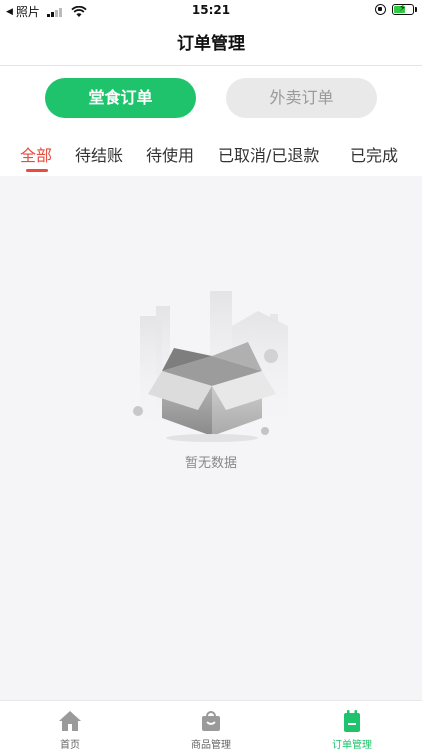  I want to click on status-right: ⚡, so click(396, 9).